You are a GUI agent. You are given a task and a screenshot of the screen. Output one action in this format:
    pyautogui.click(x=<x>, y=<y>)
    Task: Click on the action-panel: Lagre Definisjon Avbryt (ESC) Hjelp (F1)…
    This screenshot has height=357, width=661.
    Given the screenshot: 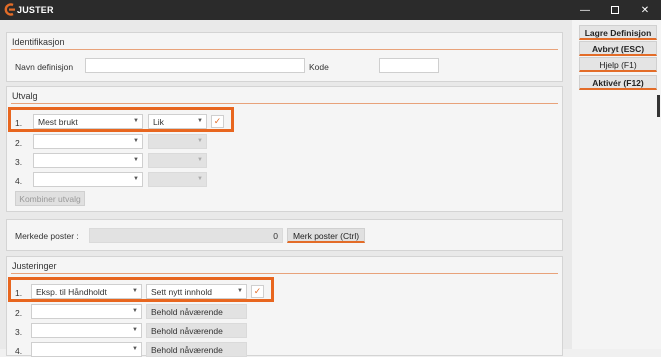 What is the action you would take?
    pyautogui.click(x=616, y=184)
    